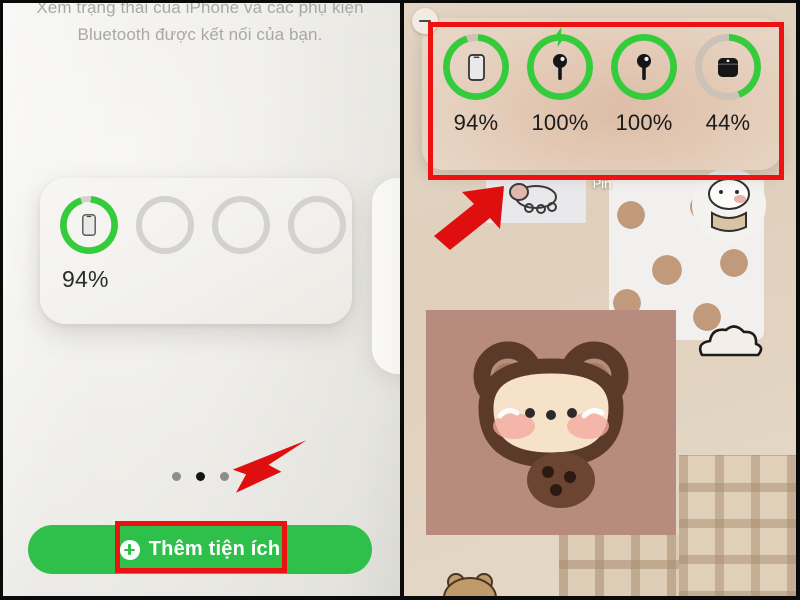 The image size is (800, 600). I want to click on battery-ring-airpod-right, so click(644, 67).